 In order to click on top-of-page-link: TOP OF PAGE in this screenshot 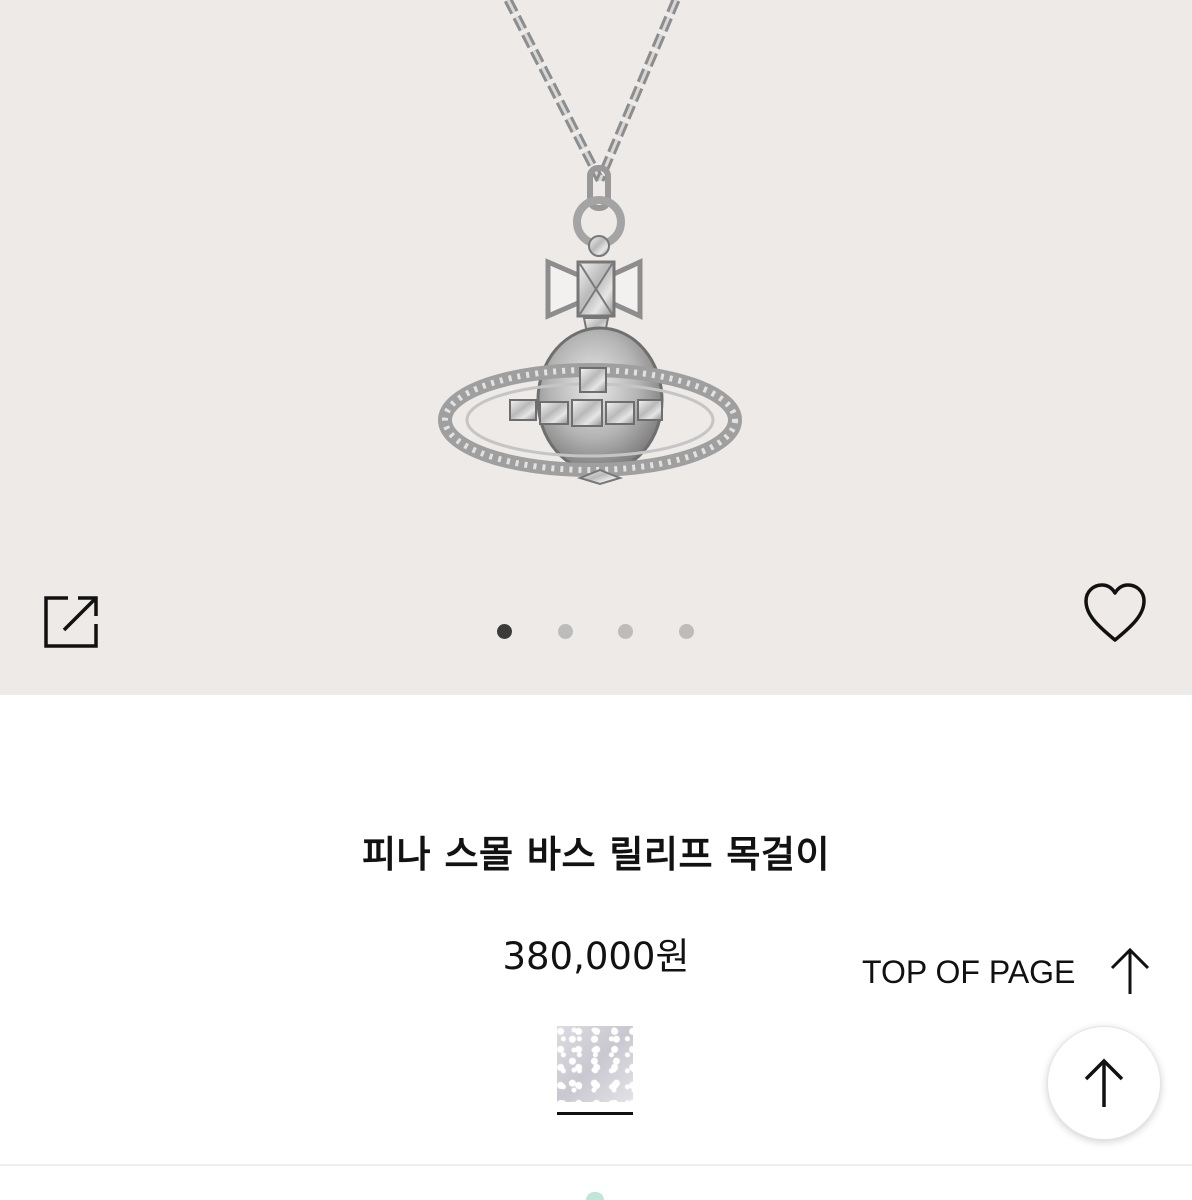, I will do `click(1008, 972)`.